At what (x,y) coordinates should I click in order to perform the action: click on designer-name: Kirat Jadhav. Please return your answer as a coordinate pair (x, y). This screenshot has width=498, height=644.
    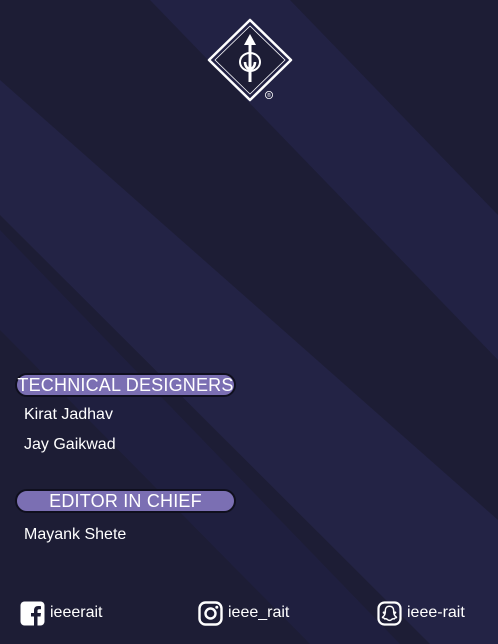
    Looking at the image, I should click on (68, 414).